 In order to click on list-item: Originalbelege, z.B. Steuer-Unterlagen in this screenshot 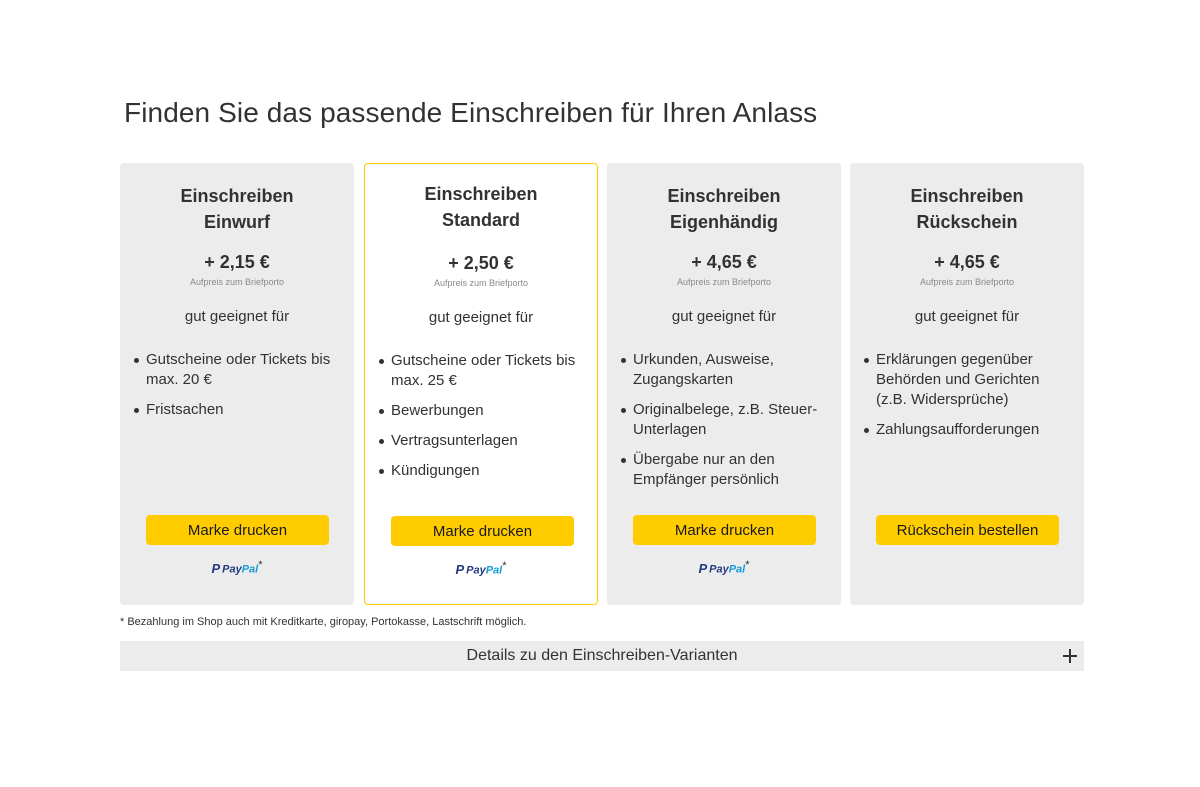, I will do `click(726, 420)`.